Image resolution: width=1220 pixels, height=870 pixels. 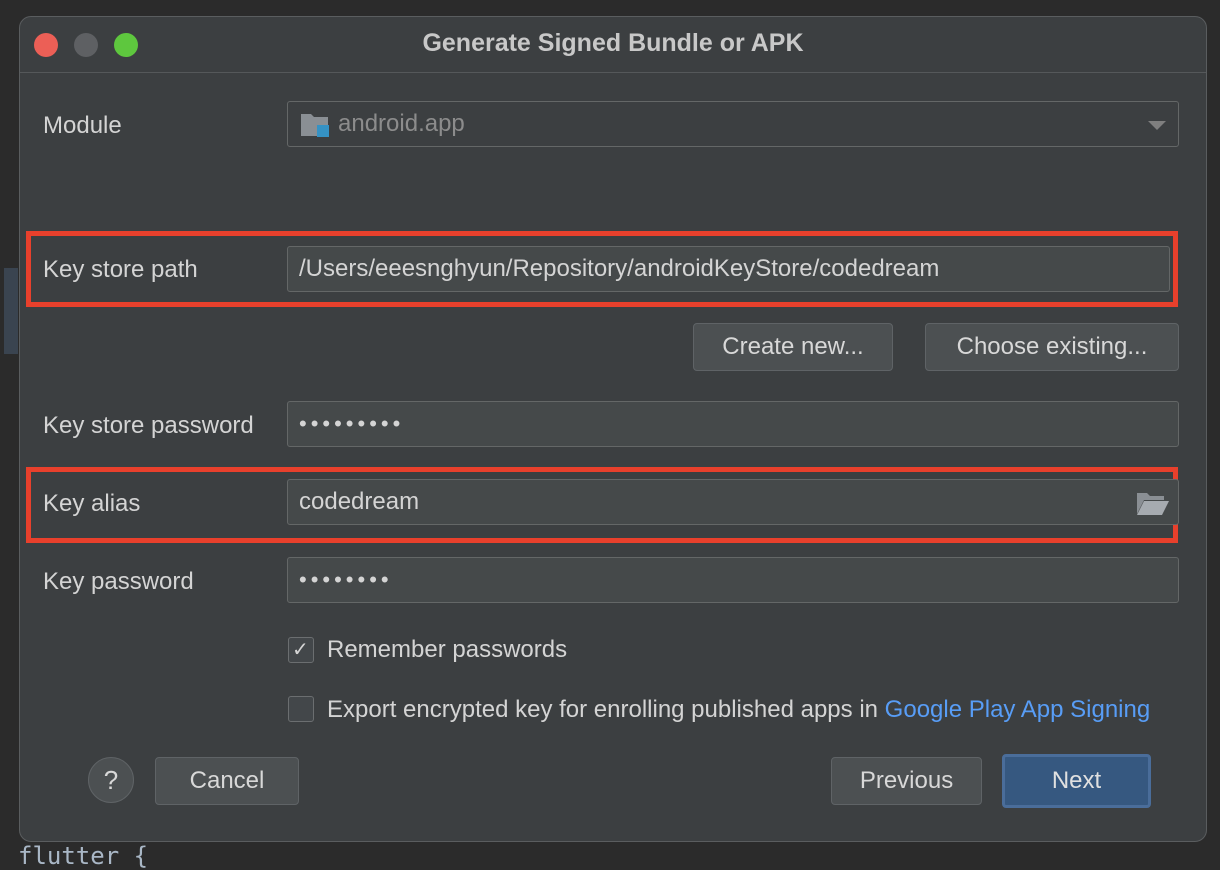 I want to click on module-value: android.app, so click(x=401, y=123).